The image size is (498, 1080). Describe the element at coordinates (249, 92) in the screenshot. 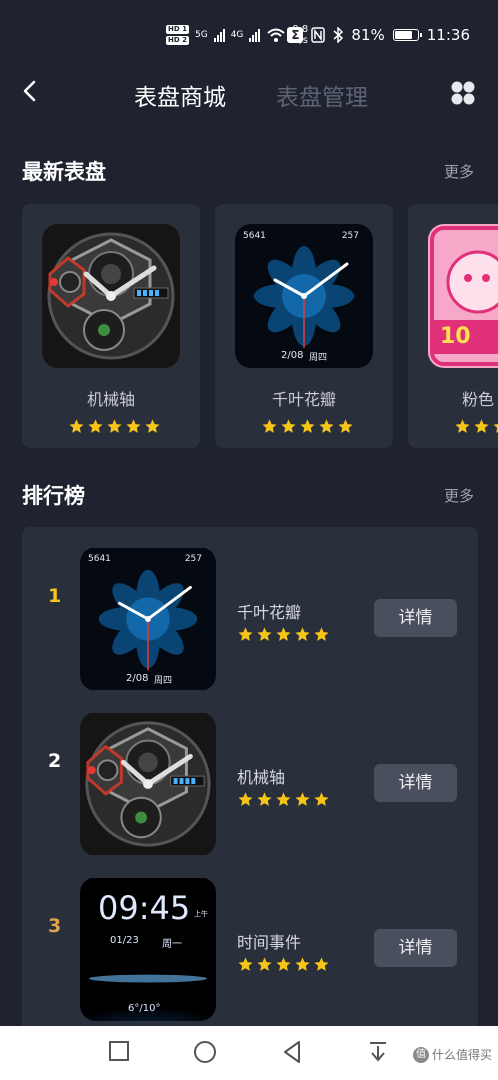

I see `header: 表盘商城 表盘管理` at that location.